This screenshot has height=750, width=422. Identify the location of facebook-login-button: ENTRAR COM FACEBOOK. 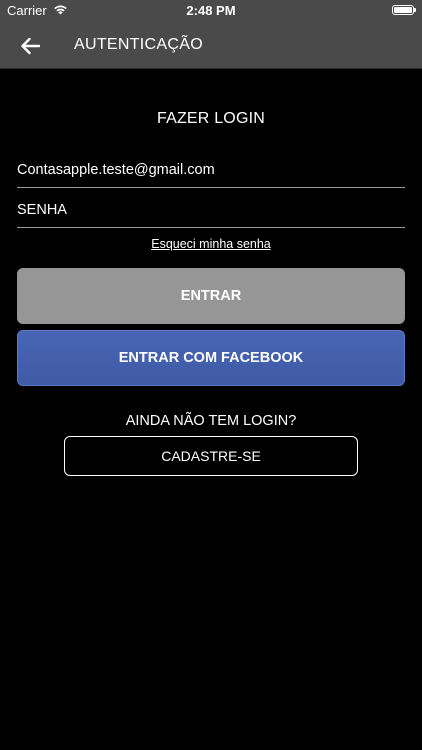
(211, 358).